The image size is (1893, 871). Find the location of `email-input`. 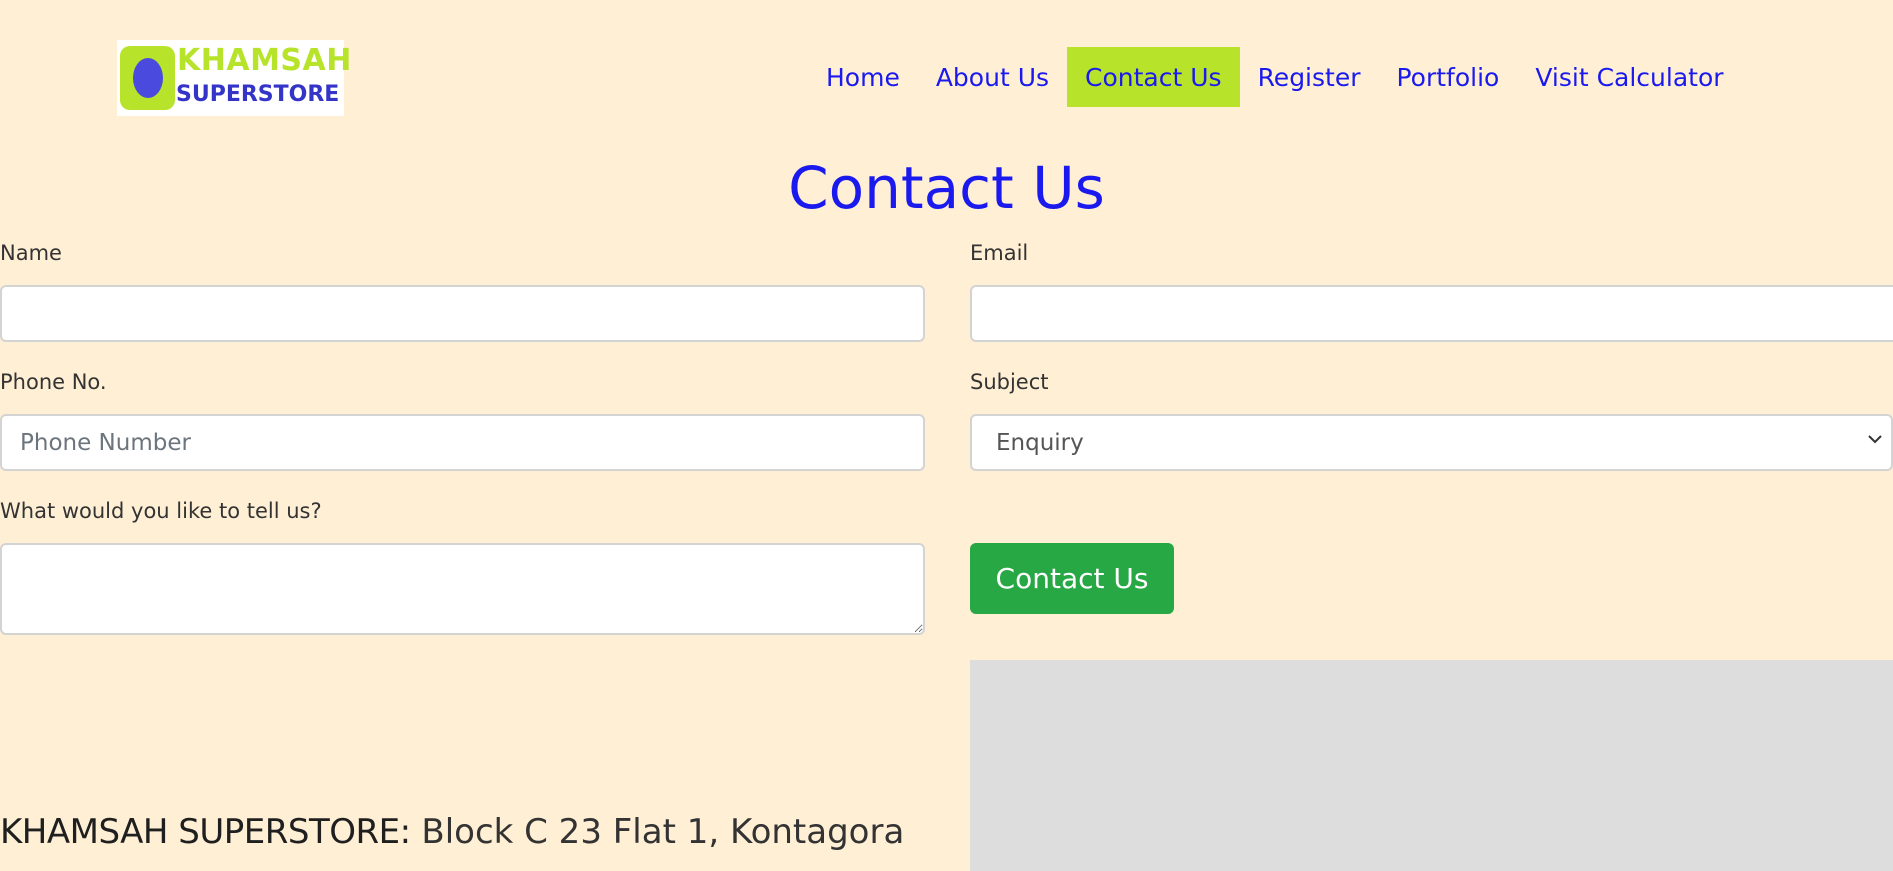

email-input is located at coordinates (1431, 313).